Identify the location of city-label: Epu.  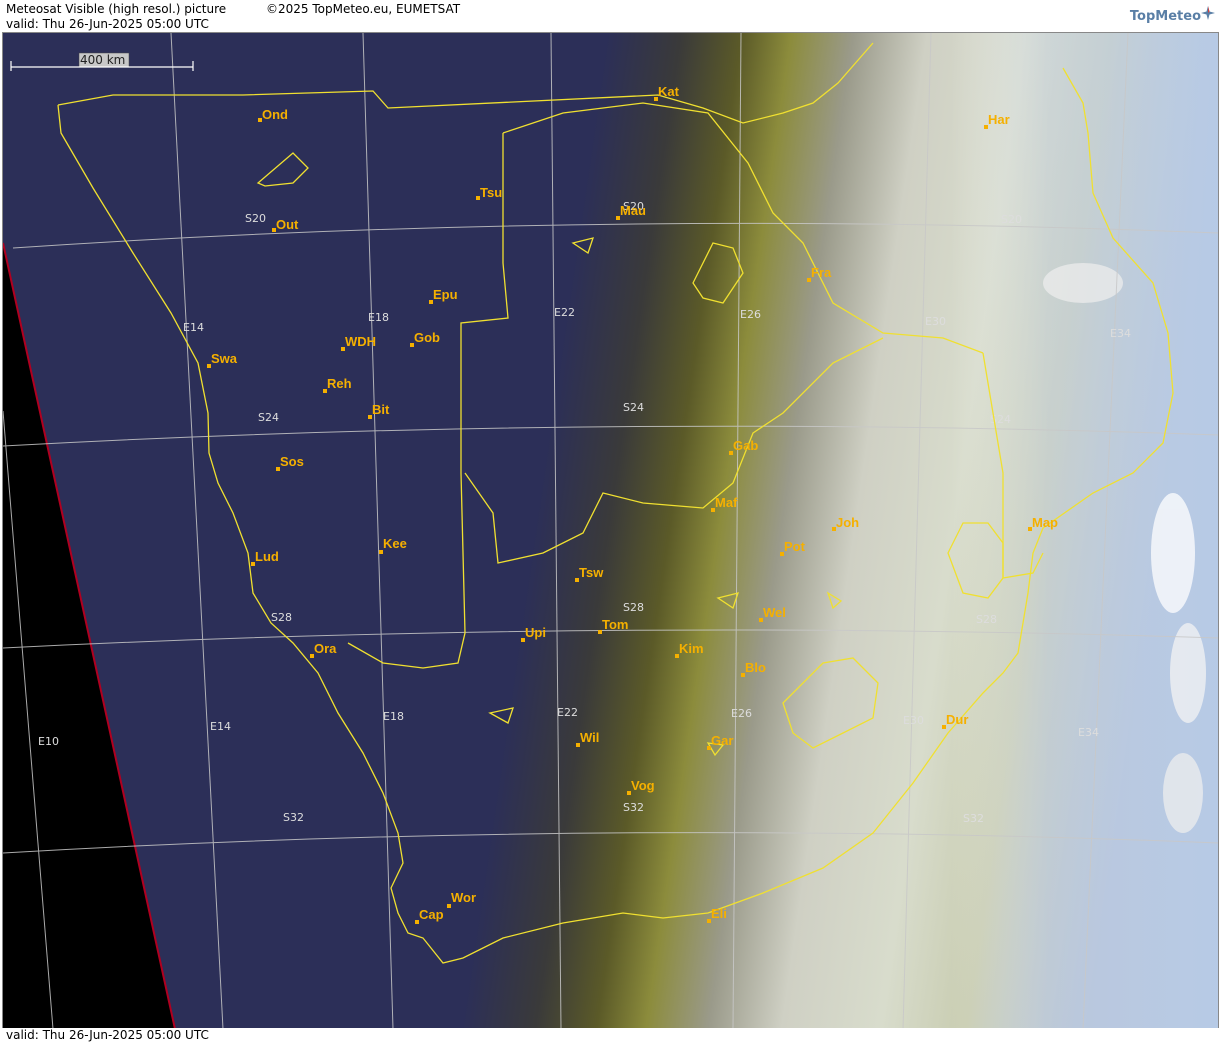
(445, 294).